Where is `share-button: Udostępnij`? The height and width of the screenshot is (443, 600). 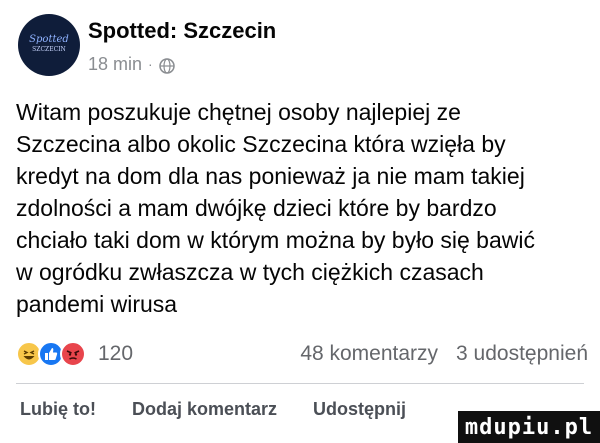 share-button: Udostępnij is located at coordinates (359, 409).